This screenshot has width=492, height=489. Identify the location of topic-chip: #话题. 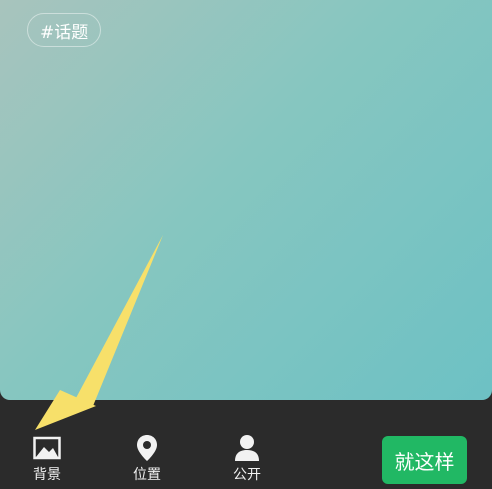
(64, 30).